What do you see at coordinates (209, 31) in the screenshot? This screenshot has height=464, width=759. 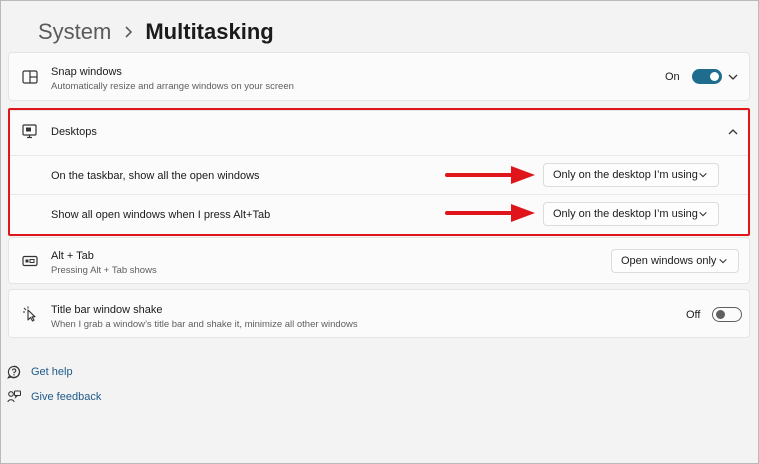 I see `page-title: Multitasking` at bounding box center [209, 31].